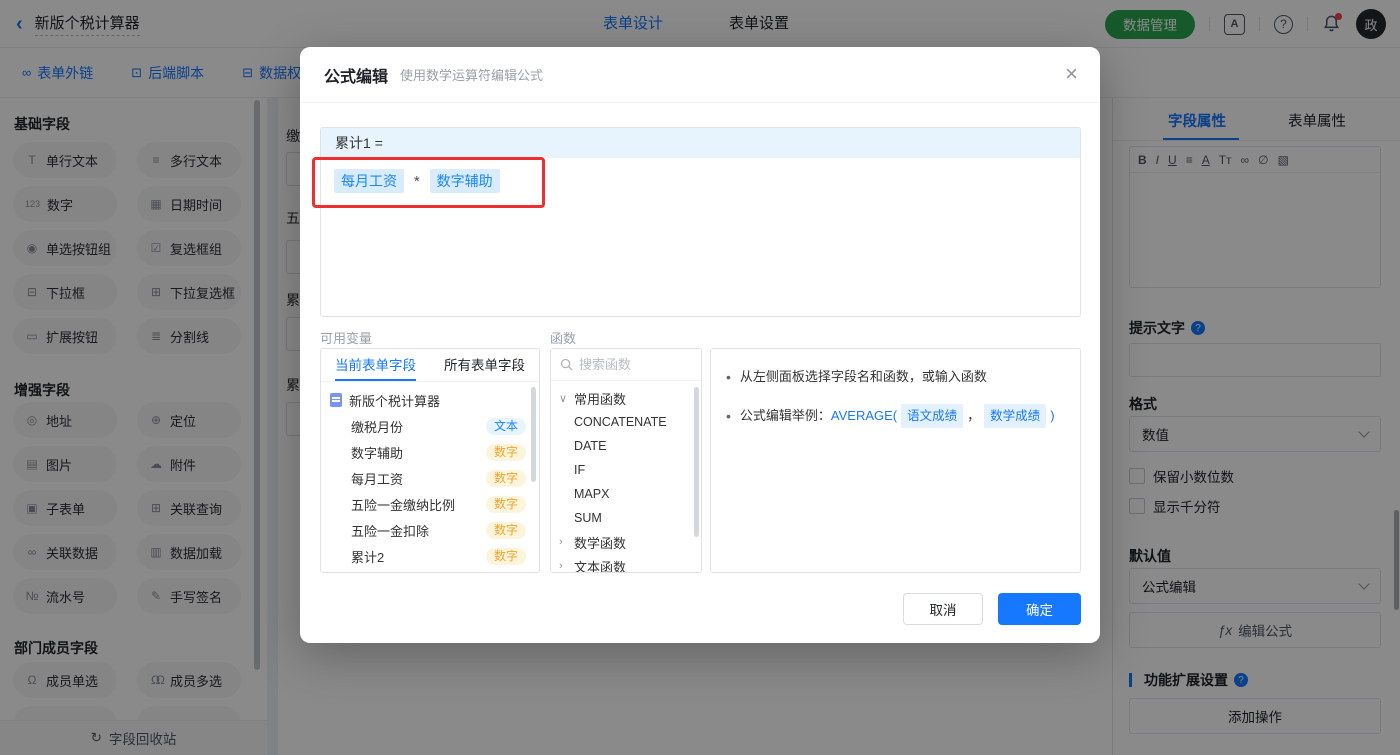  Describe the element at coordinates (932, 416) in the screenshot. I see `example-chip: 语文成绩` at that location.